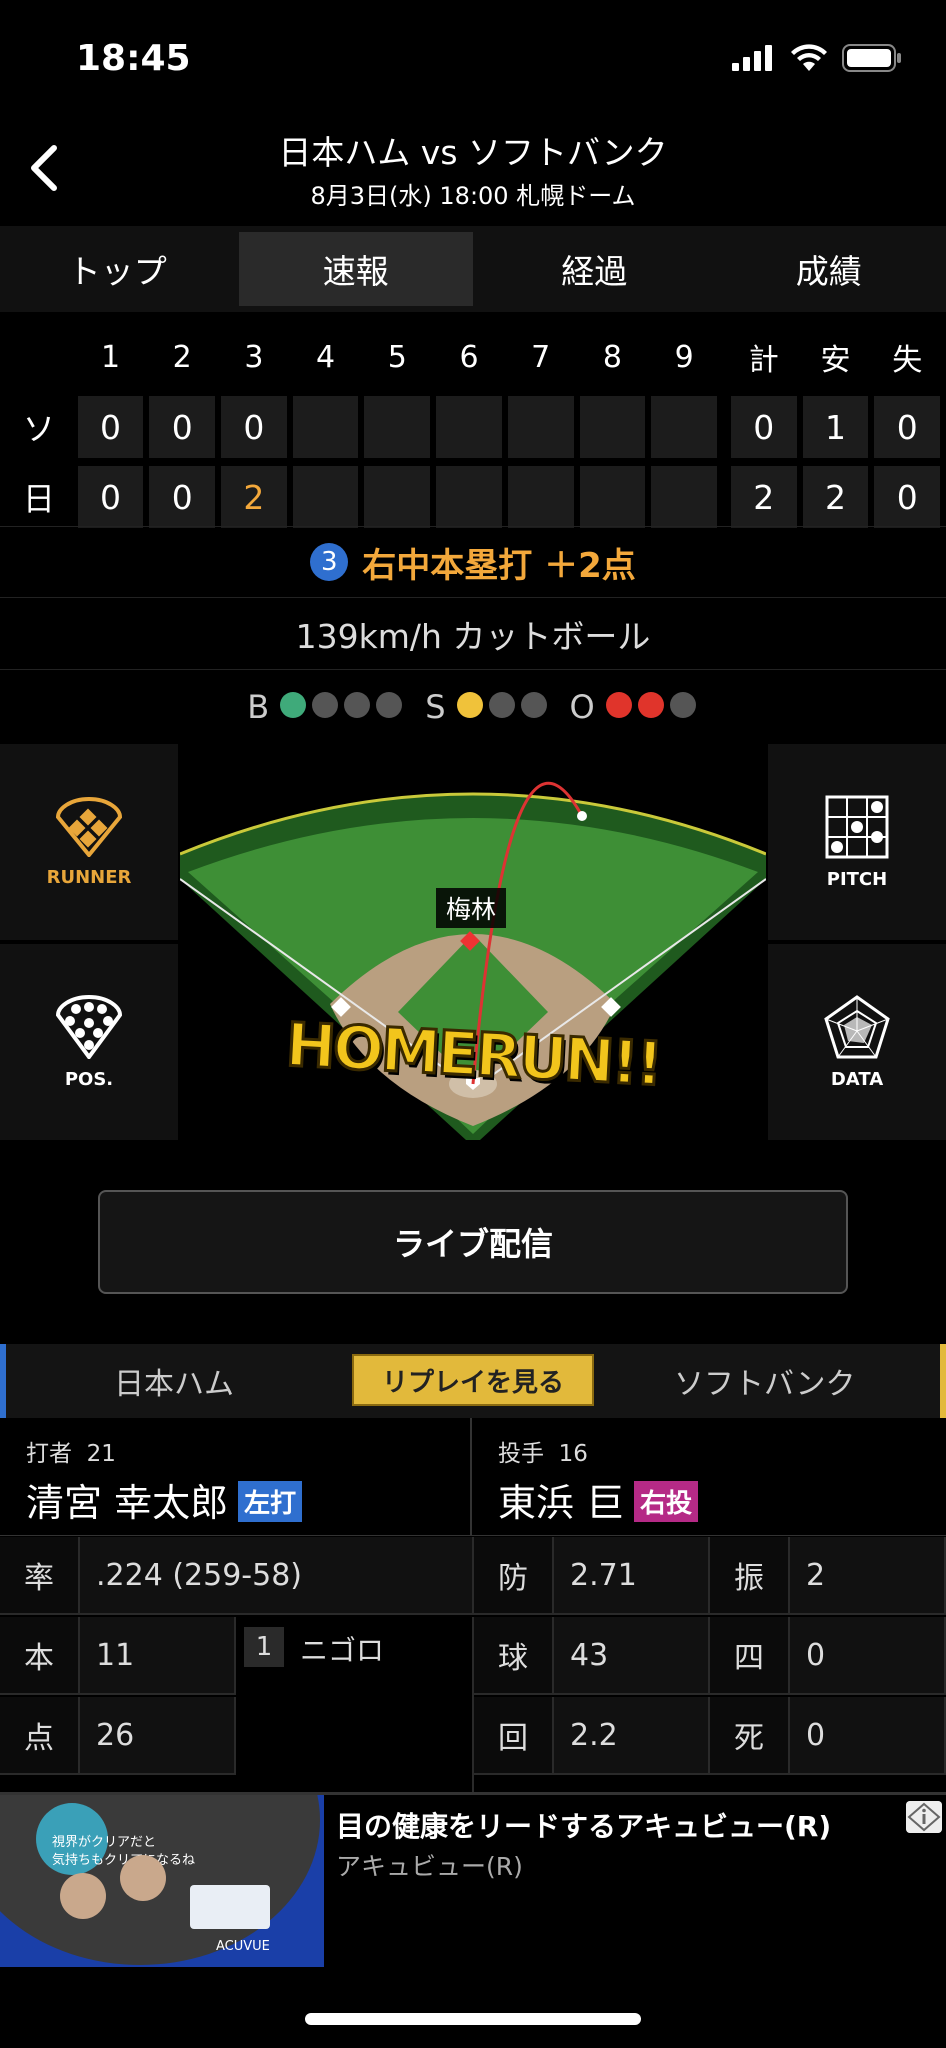 This screenshot has width=946, height=2048. I want to click on total-runs: 0, so click(763, 427).